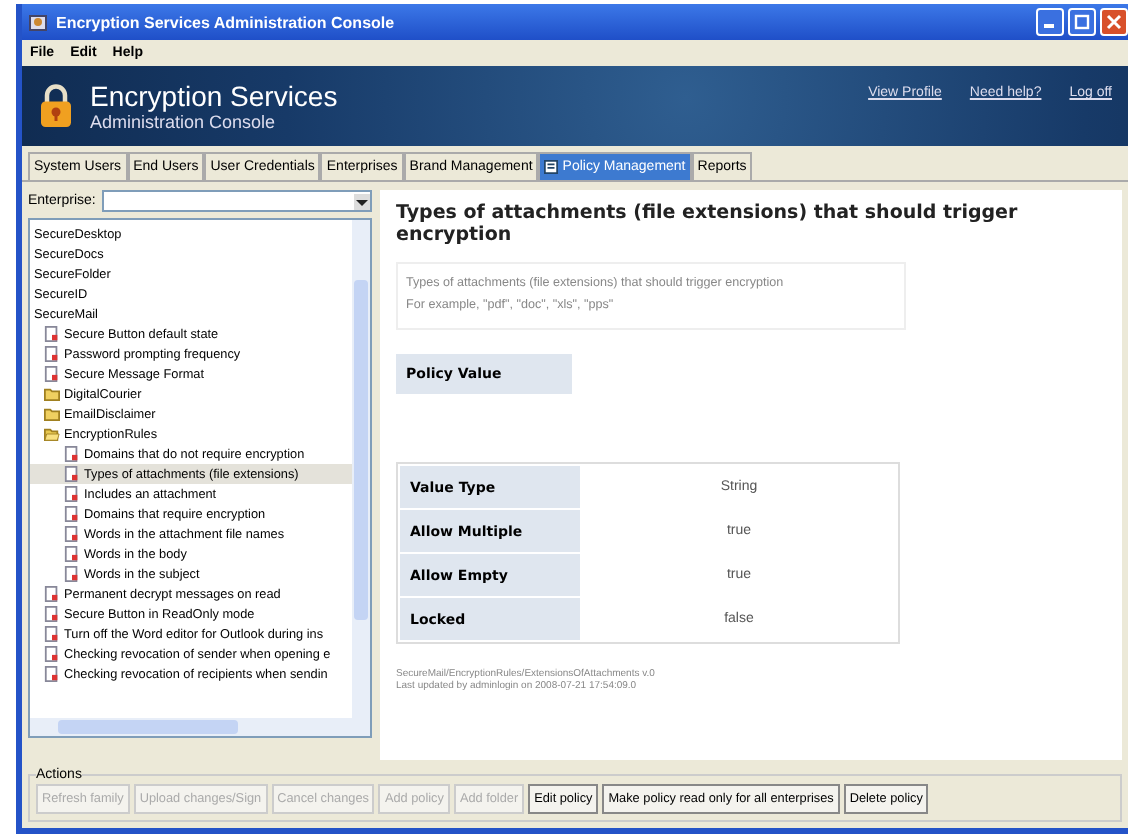 The height and width of the screenshot is (840, 1128). I want to click on horizontal-scrollbar, so click(200, 727).